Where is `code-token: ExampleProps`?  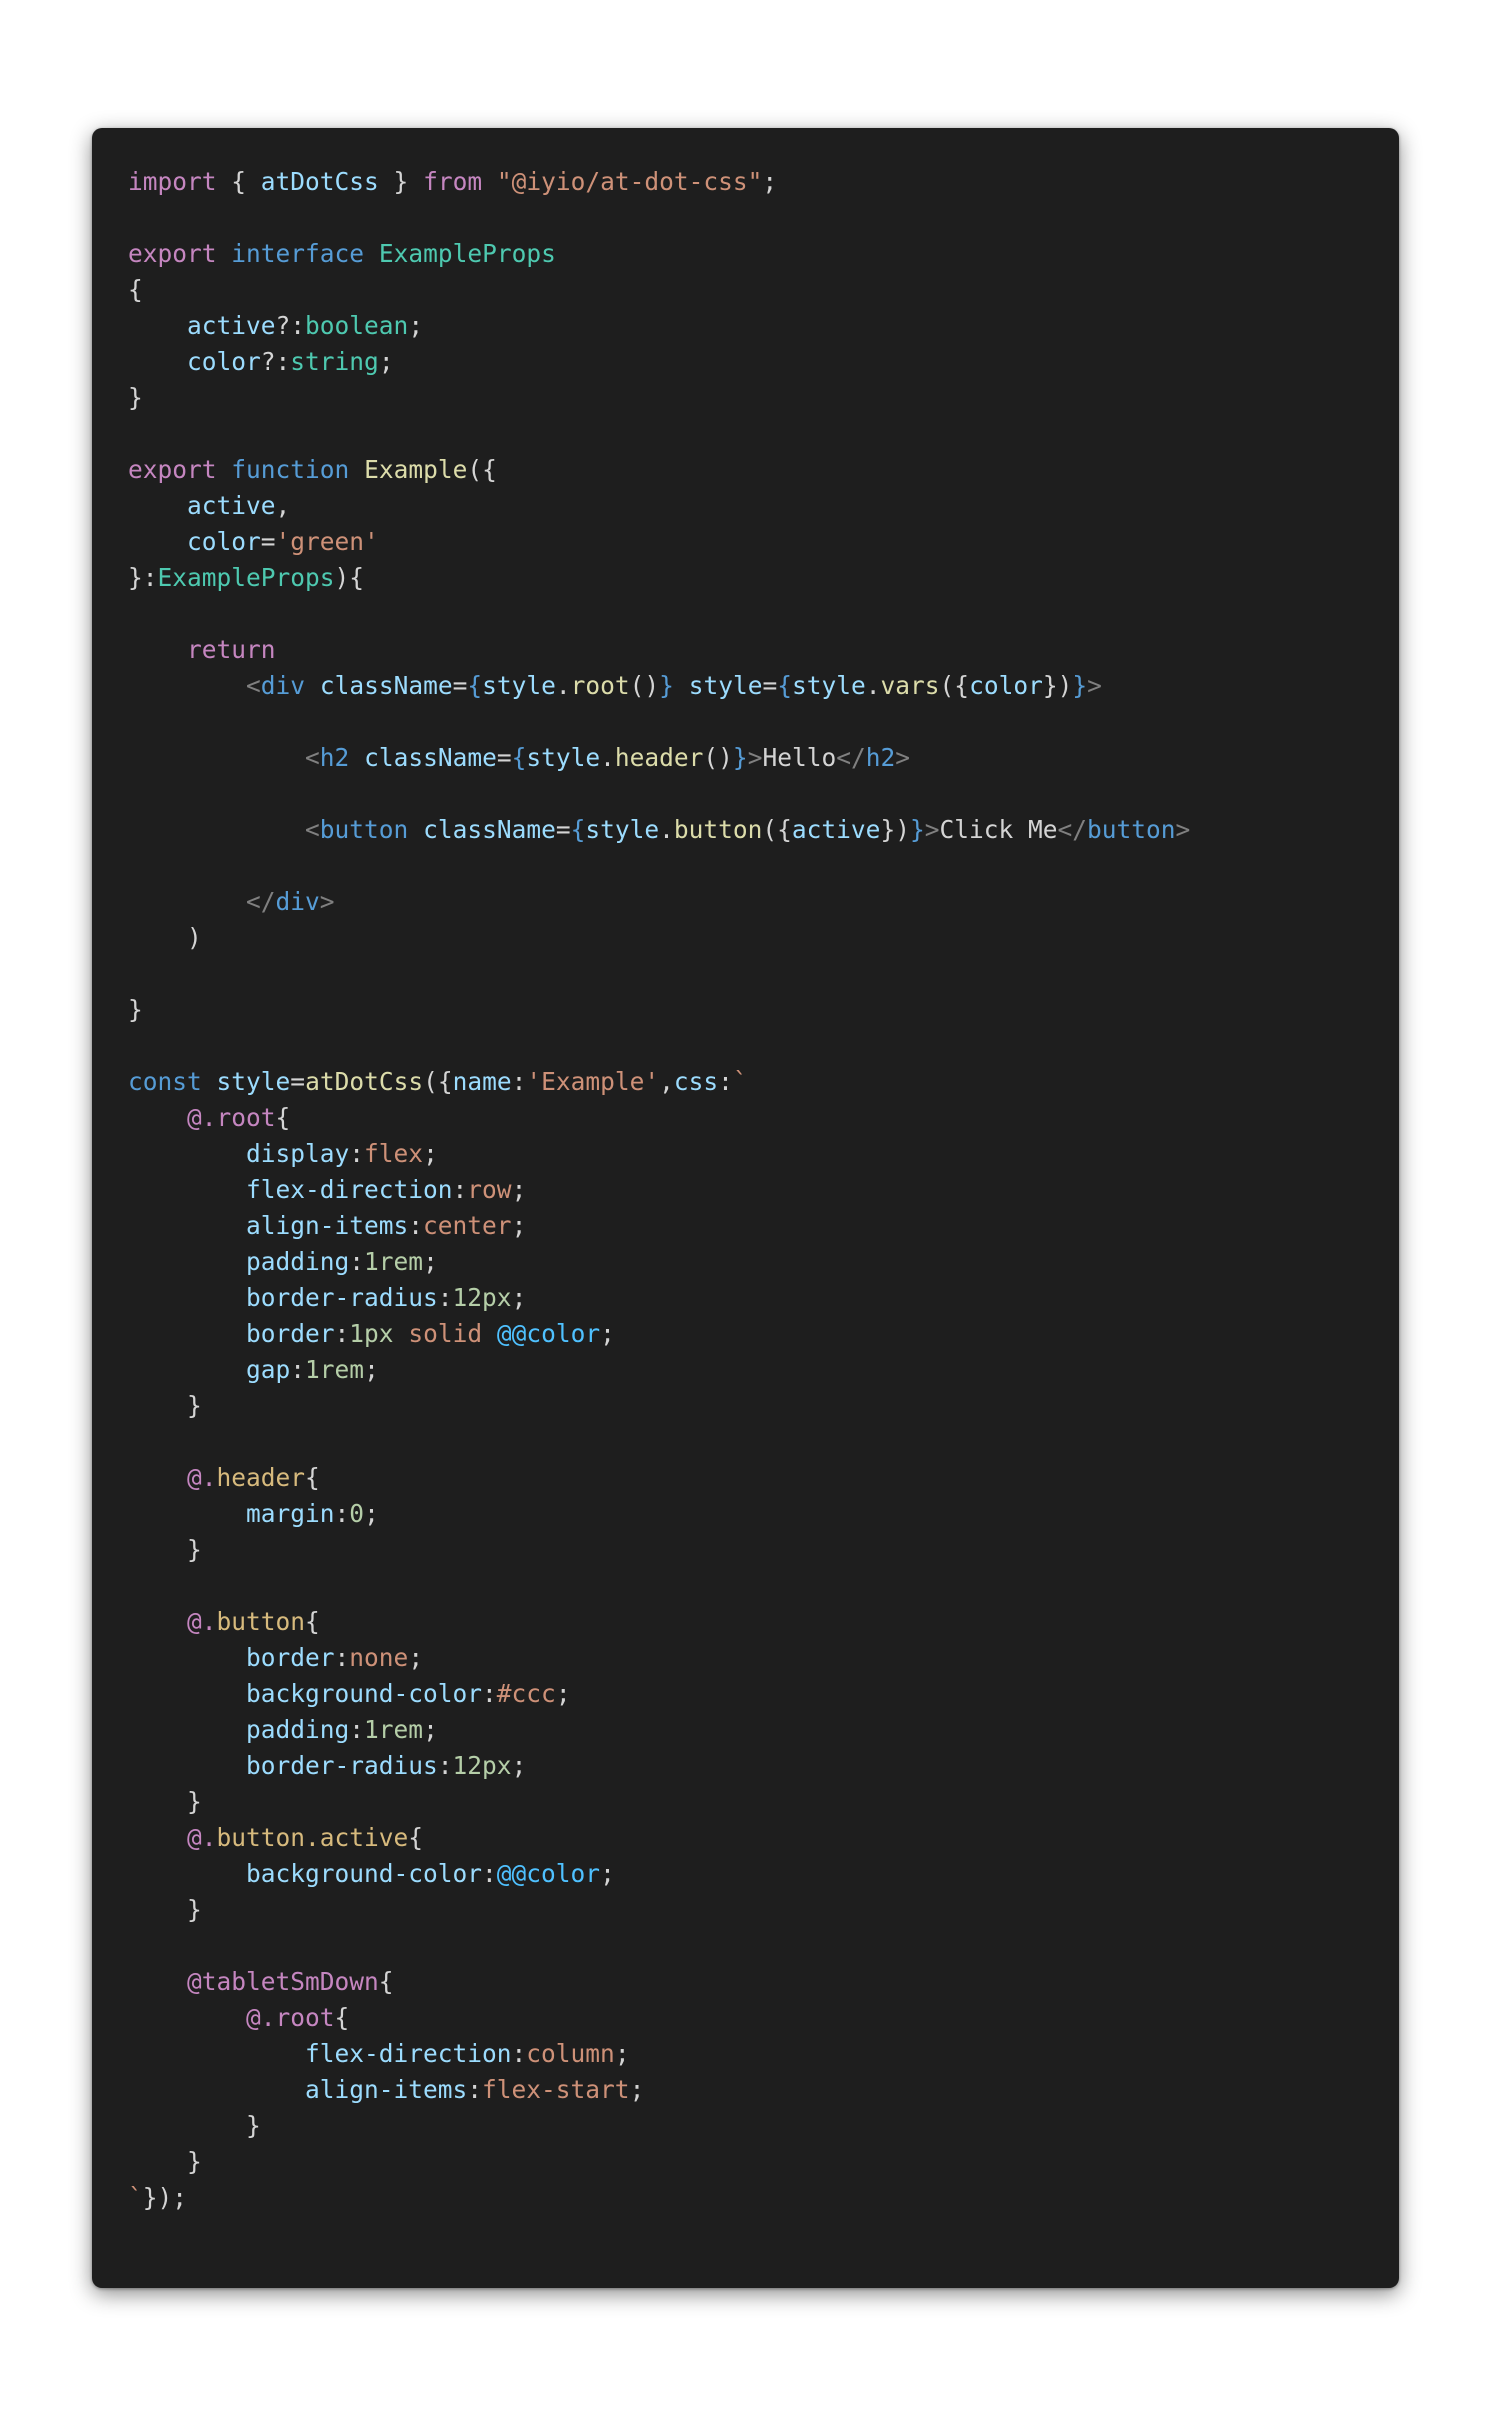
code-token: ExampleProps is located at coordinates (467, 253).